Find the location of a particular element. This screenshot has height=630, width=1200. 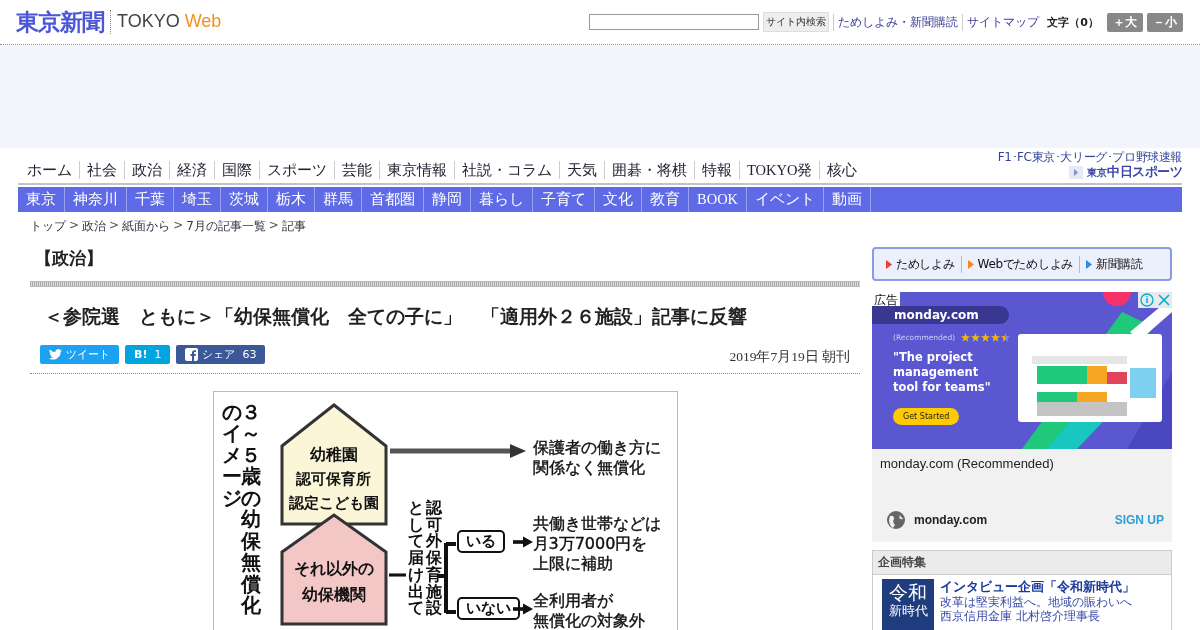

nav-link: スポーツ is located at coordinates (296, 170).